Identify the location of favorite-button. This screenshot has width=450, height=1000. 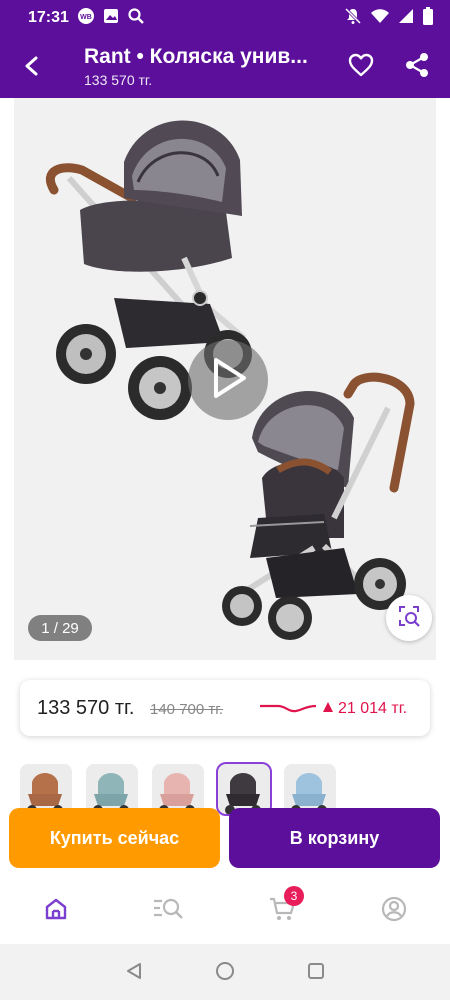
(361, 67).